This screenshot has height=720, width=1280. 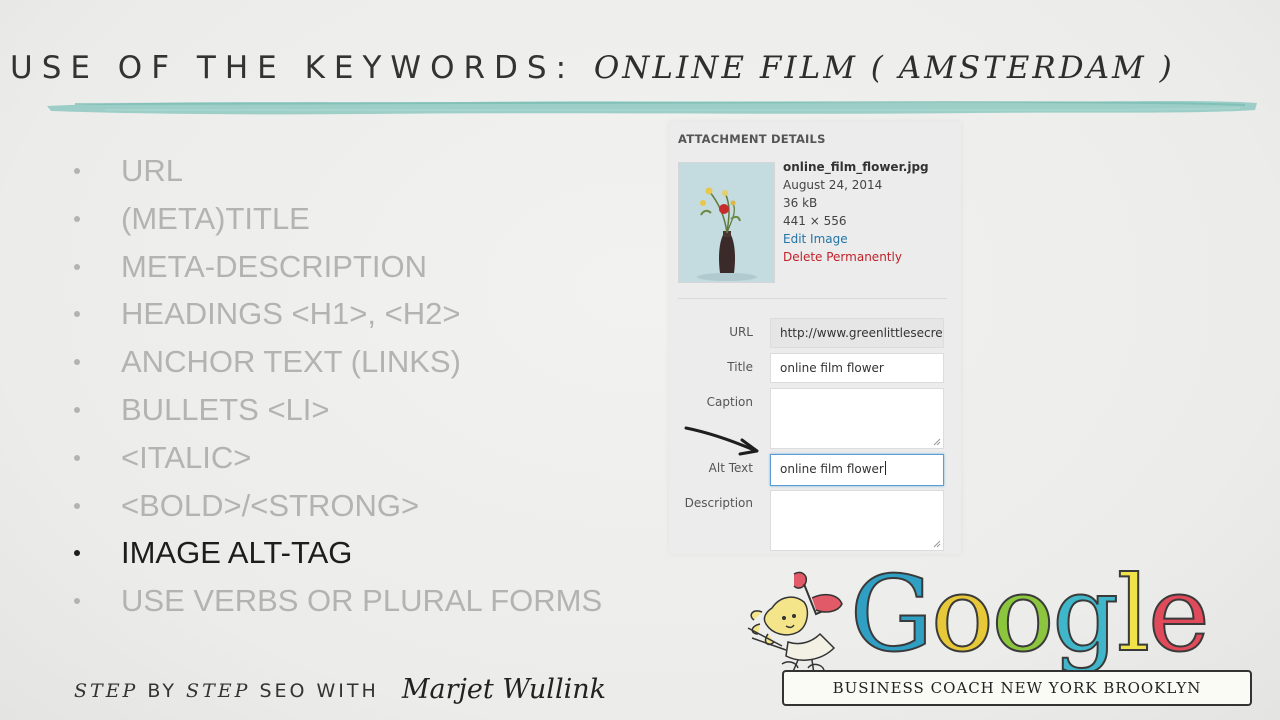 I want to click on list-item: META-DESCRIPTION, so click(x=336, y=266).